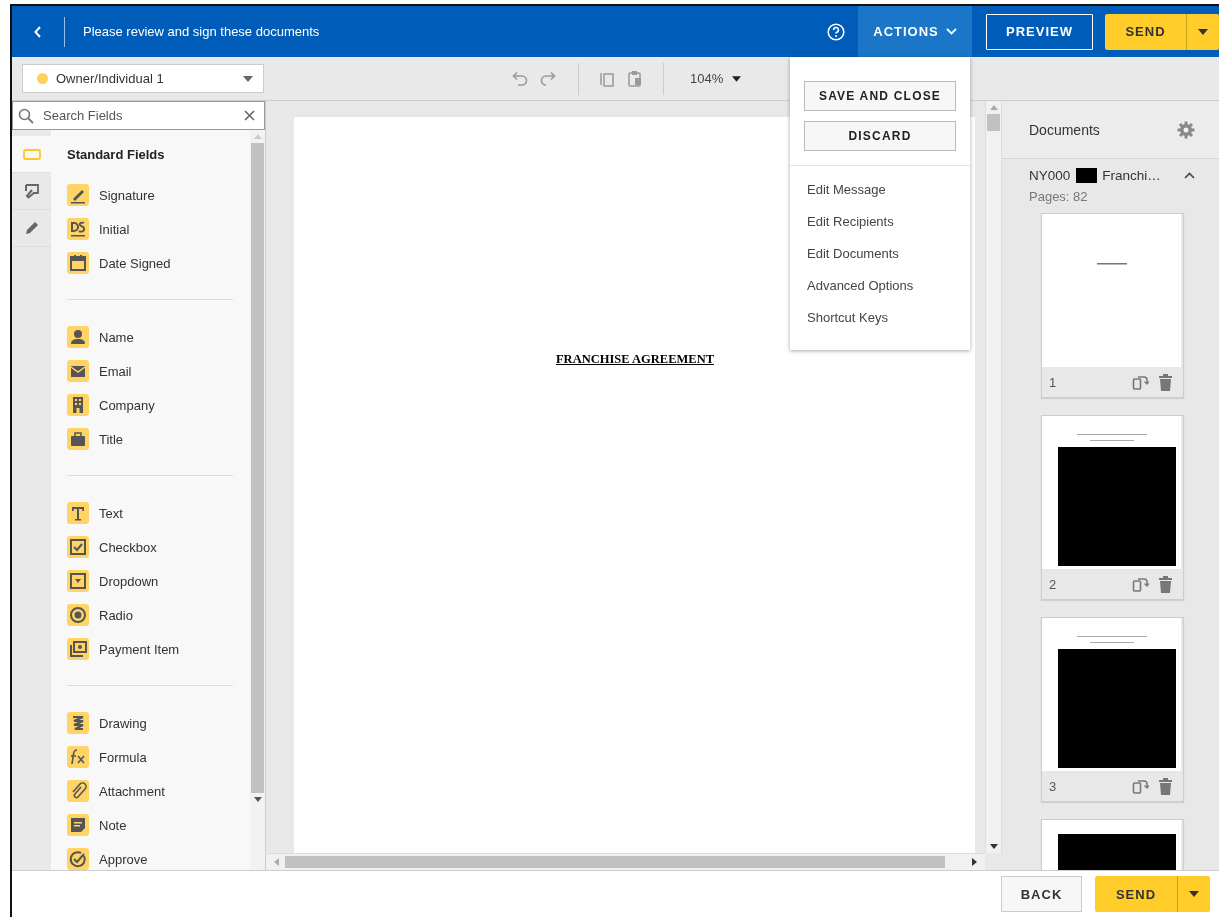 The height and width of the screenshot is (917, 1219). What do you see at coordinates (888, 326) in the screenshot?
I see `menu-item: Shortcut Keys` at bounding box center [888, 326].